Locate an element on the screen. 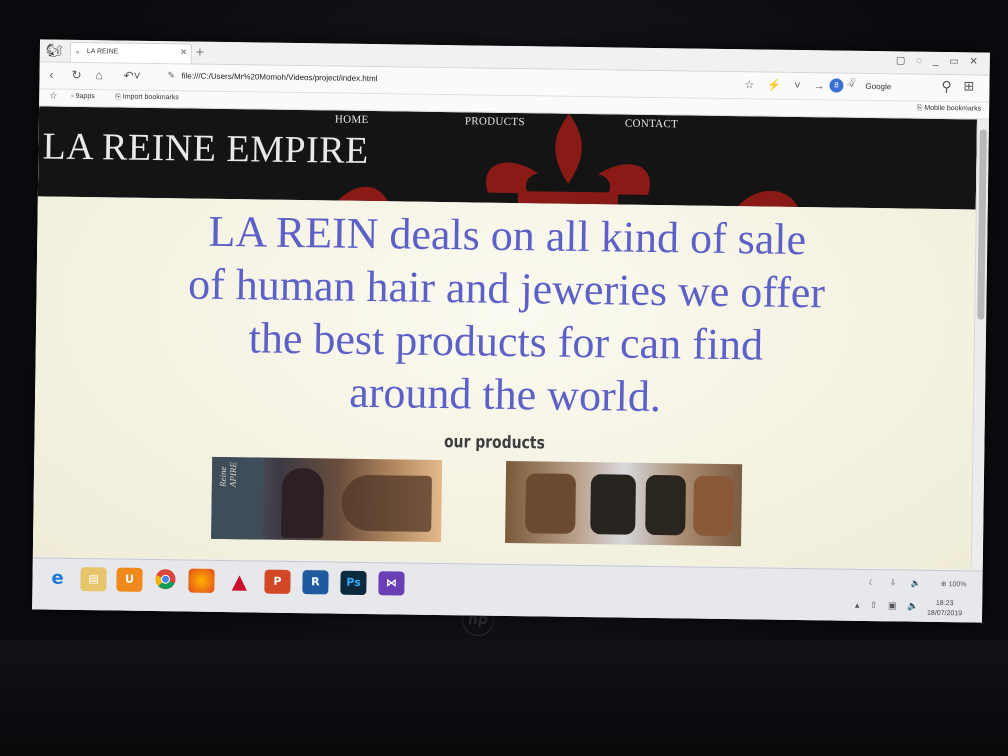 The image size is (1008, 756). site-title: LA REINE EMPIRE is located at coordinates (206, 148).